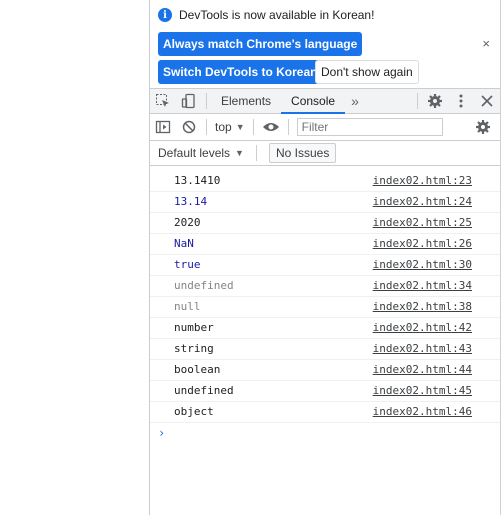  What do you see at coordinates (435, 101) in the screenshot?
I see `settings-gear-icon` at bounding box center [435, 101].